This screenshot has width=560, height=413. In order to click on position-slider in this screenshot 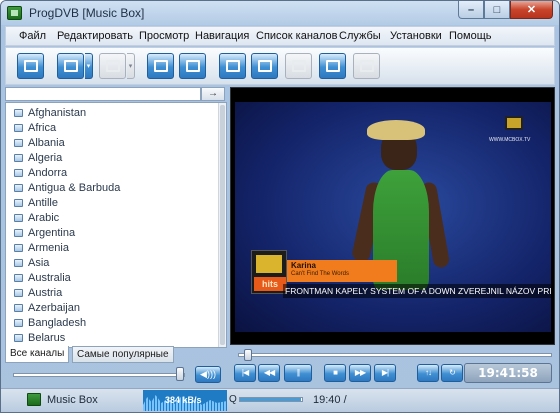, I will do `click(395, 355)`.